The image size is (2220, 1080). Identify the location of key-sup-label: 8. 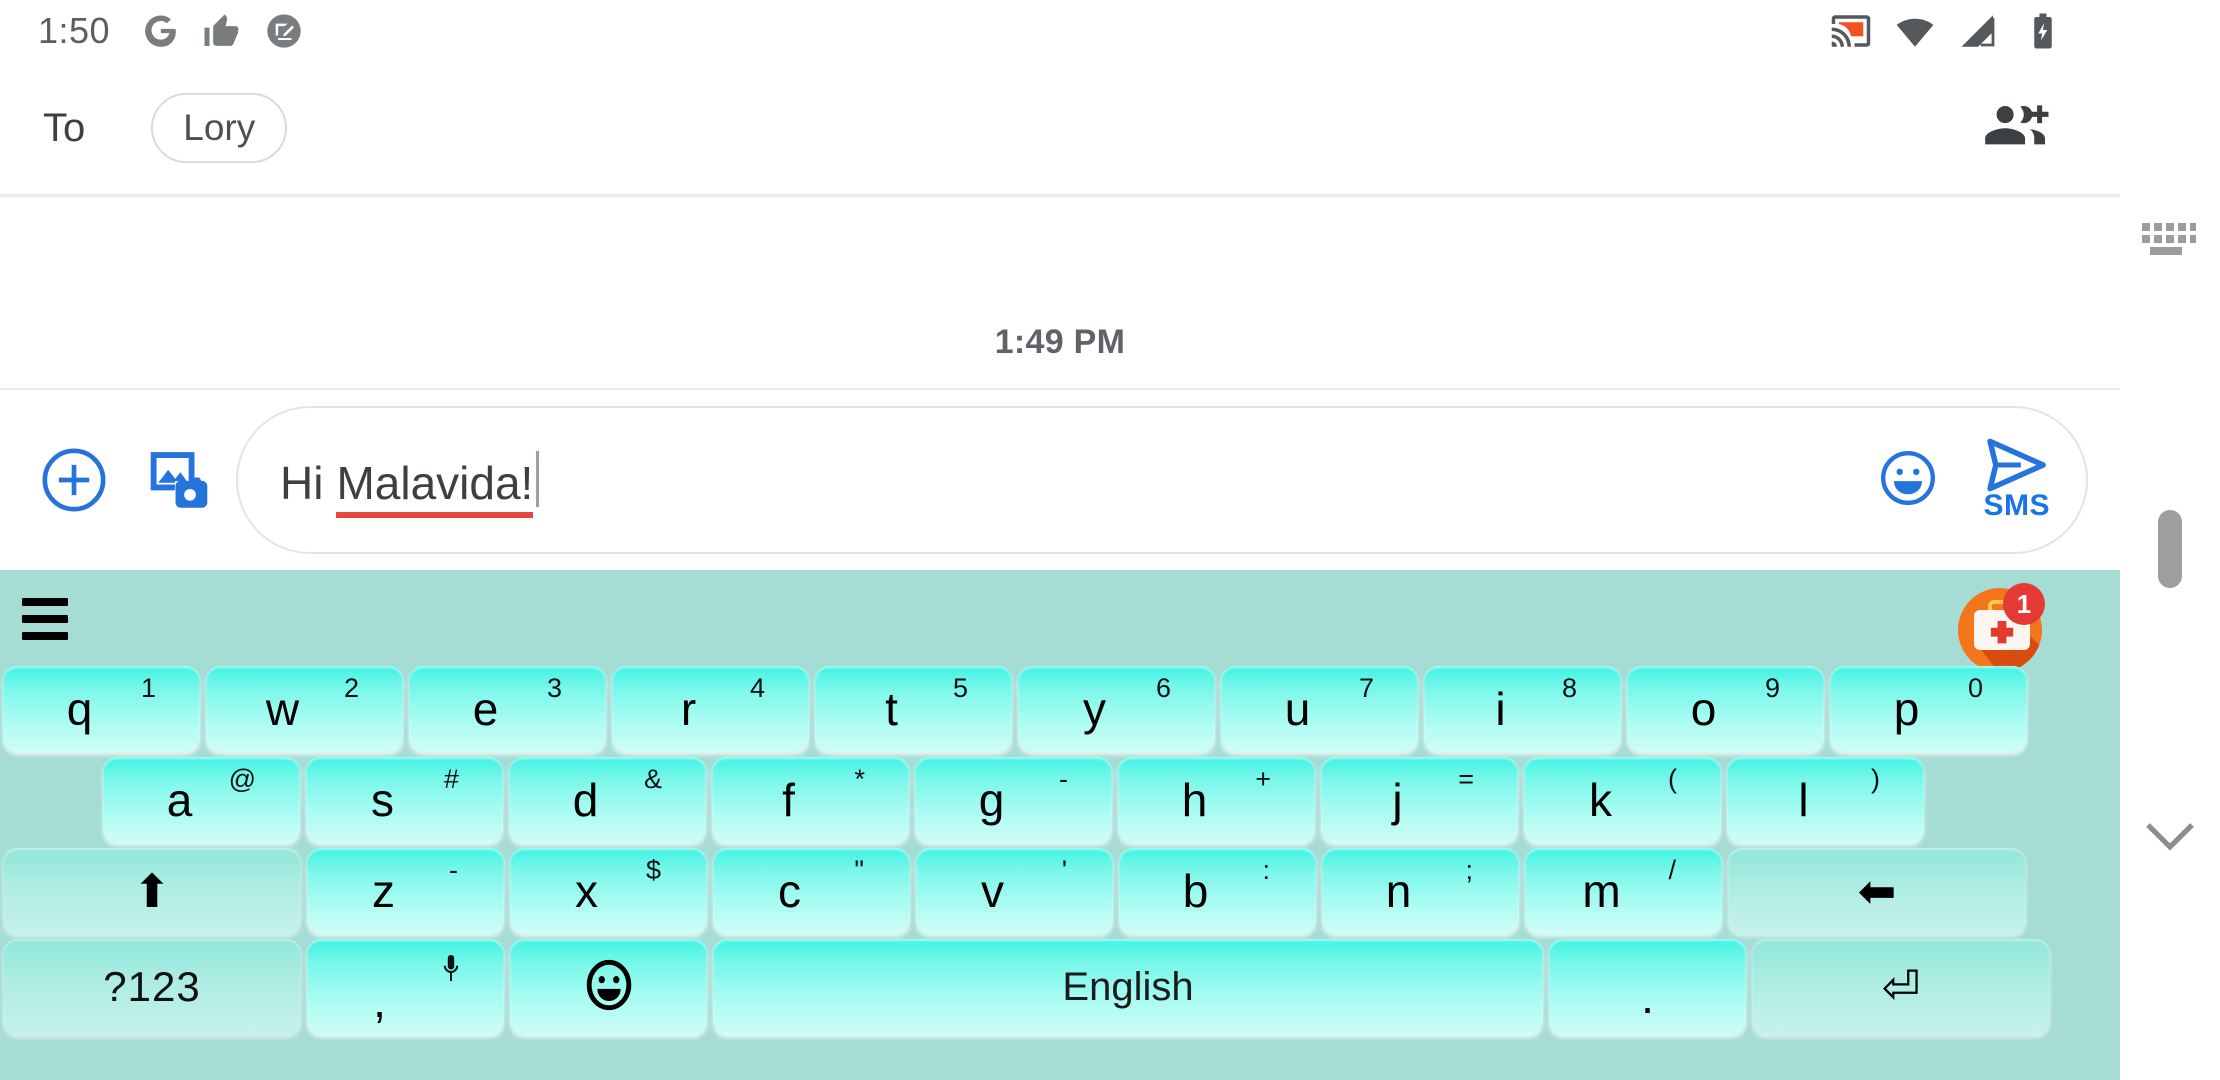
(1569, 688).